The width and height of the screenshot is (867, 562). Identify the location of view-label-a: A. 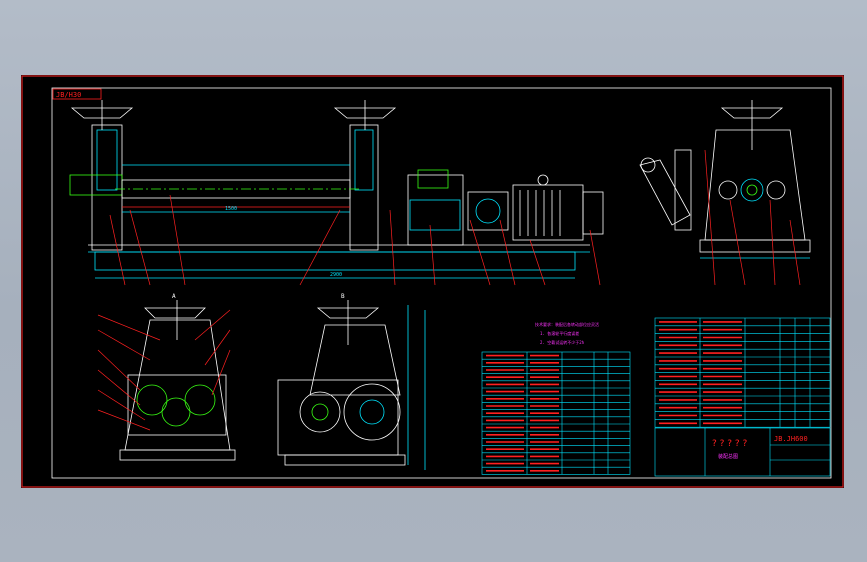
(174, 296).